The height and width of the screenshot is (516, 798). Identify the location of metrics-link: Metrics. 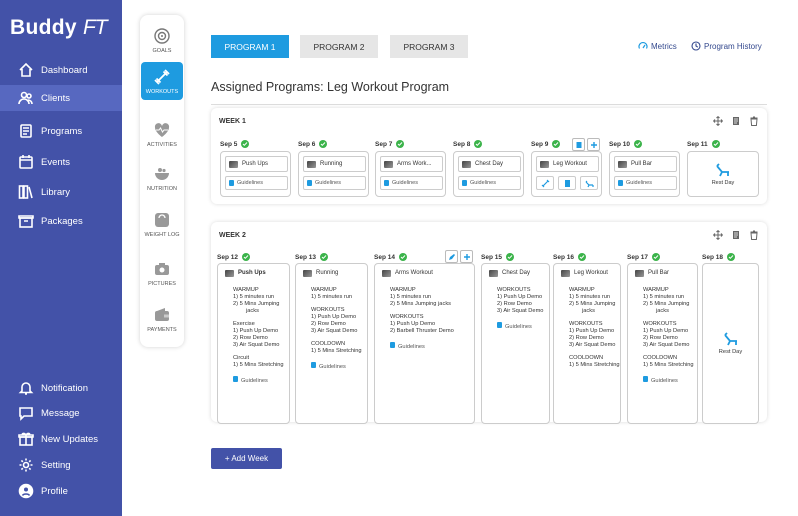
(657, 46).